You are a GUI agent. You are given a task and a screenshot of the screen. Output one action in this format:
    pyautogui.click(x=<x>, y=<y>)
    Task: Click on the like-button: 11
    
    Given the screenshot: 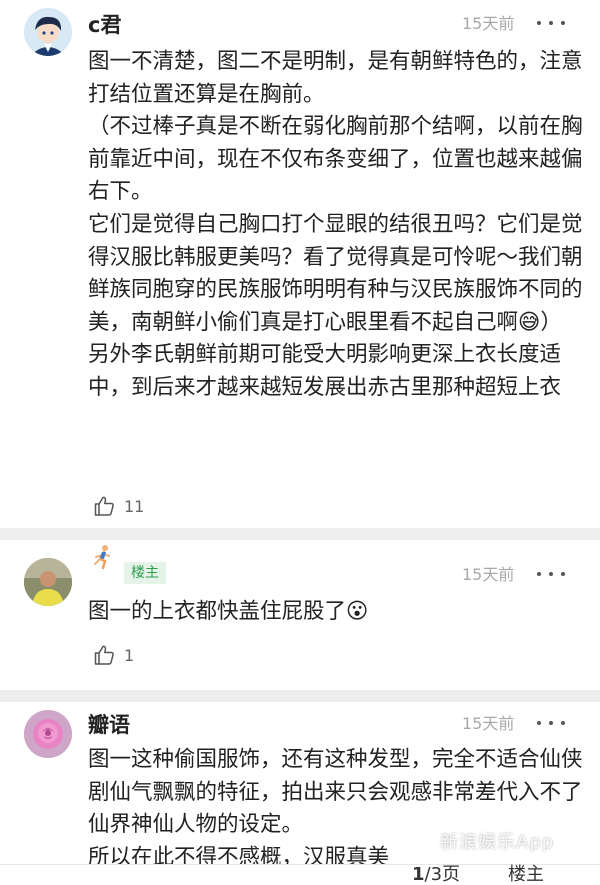 What is the action you would take?
    pyautogui.click(x=118, y=506)
    